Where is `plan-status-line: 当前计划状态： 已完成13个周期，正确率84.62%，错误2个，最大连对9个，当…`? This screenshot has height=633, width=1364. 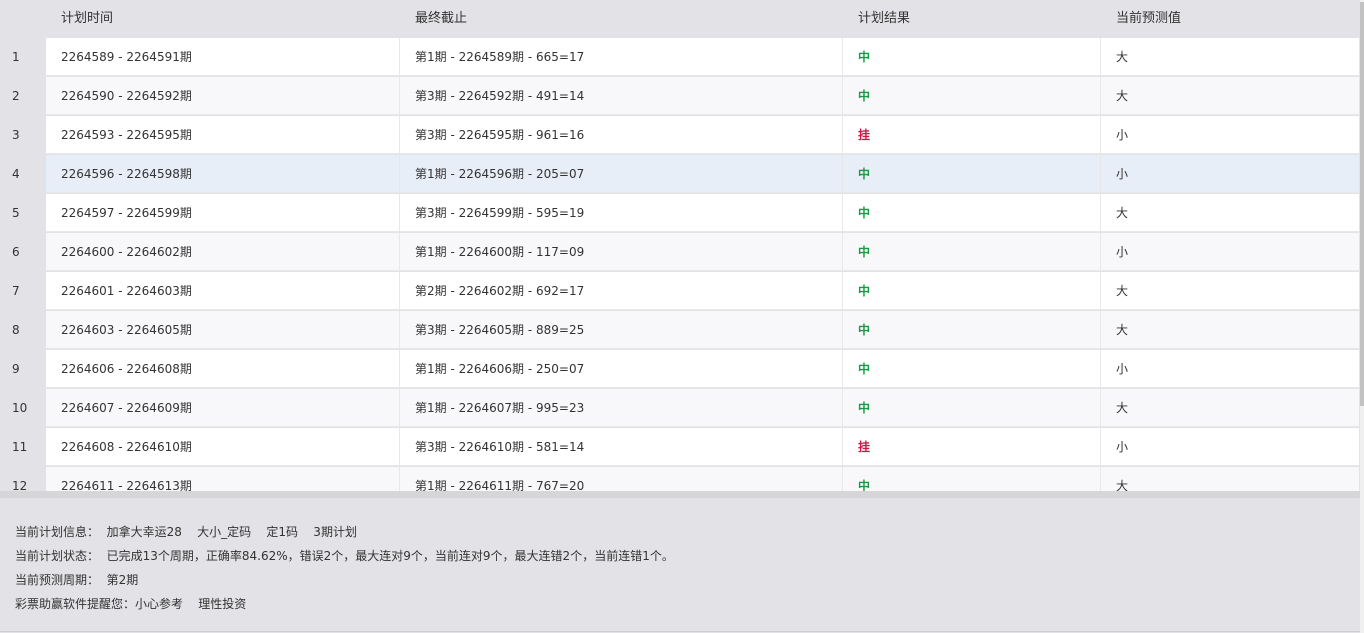
plan-status-line: 当前计划状态： 已完成13个周期，正确率84.62%，错误2个，最大连对9个，当… is located at coordinates (344, 556).